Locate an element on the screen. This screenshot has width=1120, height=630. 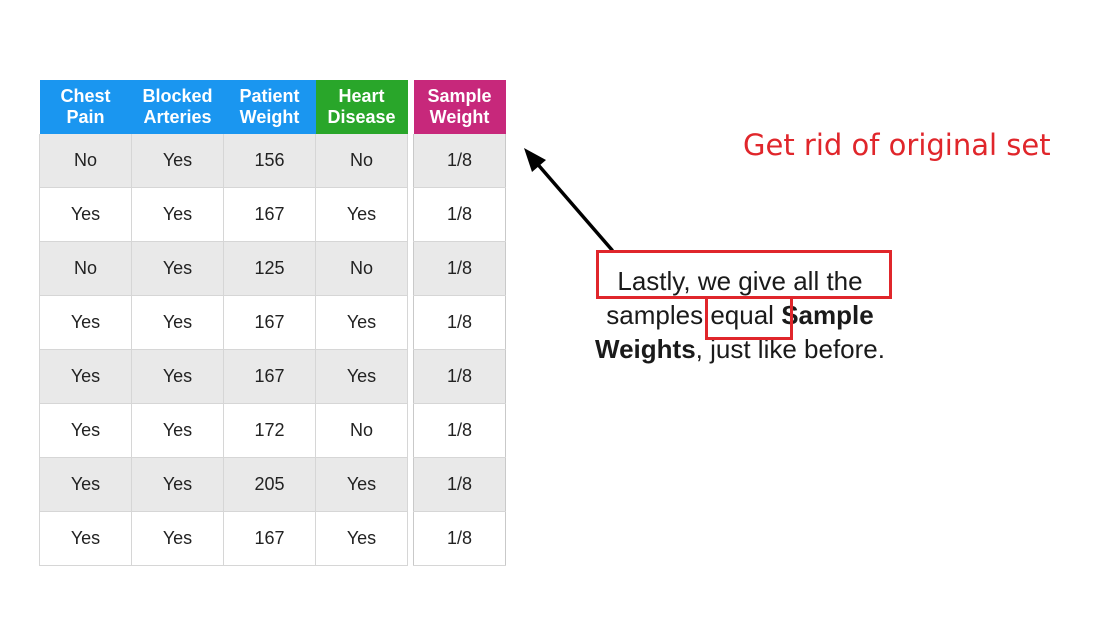
header-line: Blocked is located at coordinates (177, 96).